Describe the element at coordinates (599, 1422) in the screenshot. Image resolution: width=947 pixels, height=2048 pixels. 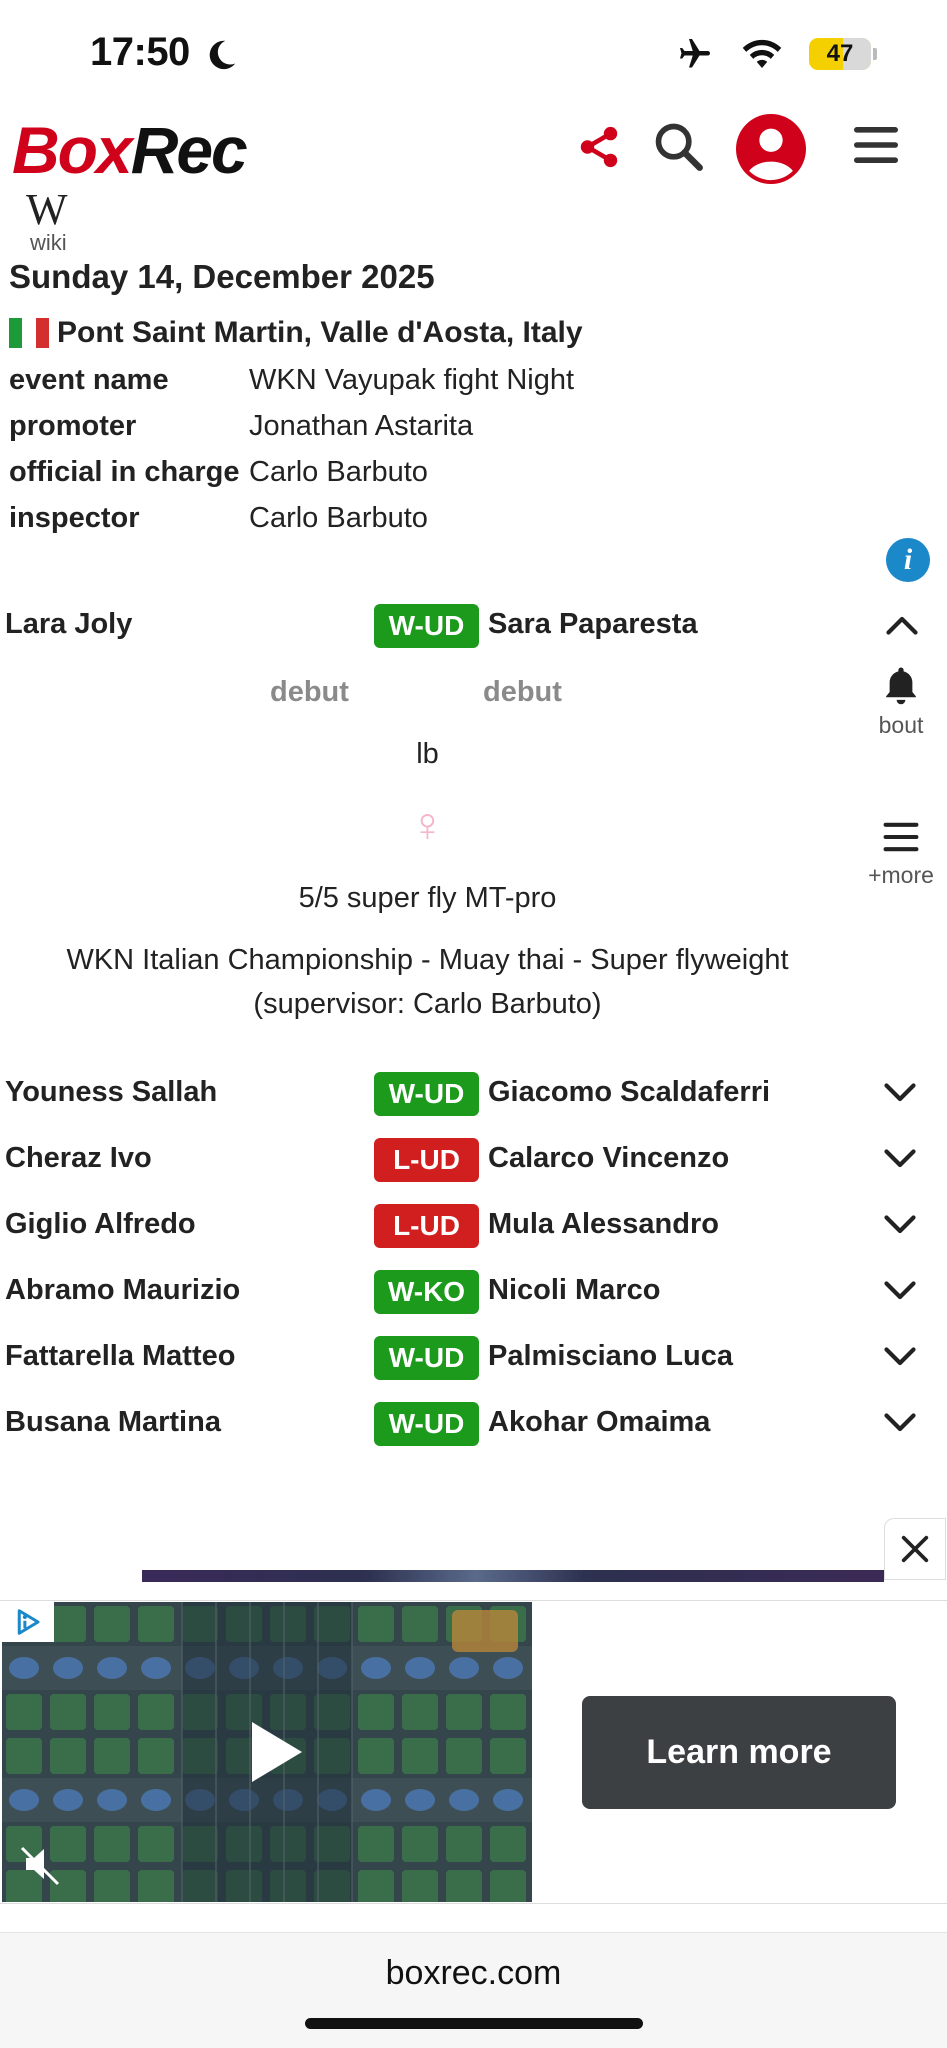
I see `fighter-b: Akohar Omaima` at that location.